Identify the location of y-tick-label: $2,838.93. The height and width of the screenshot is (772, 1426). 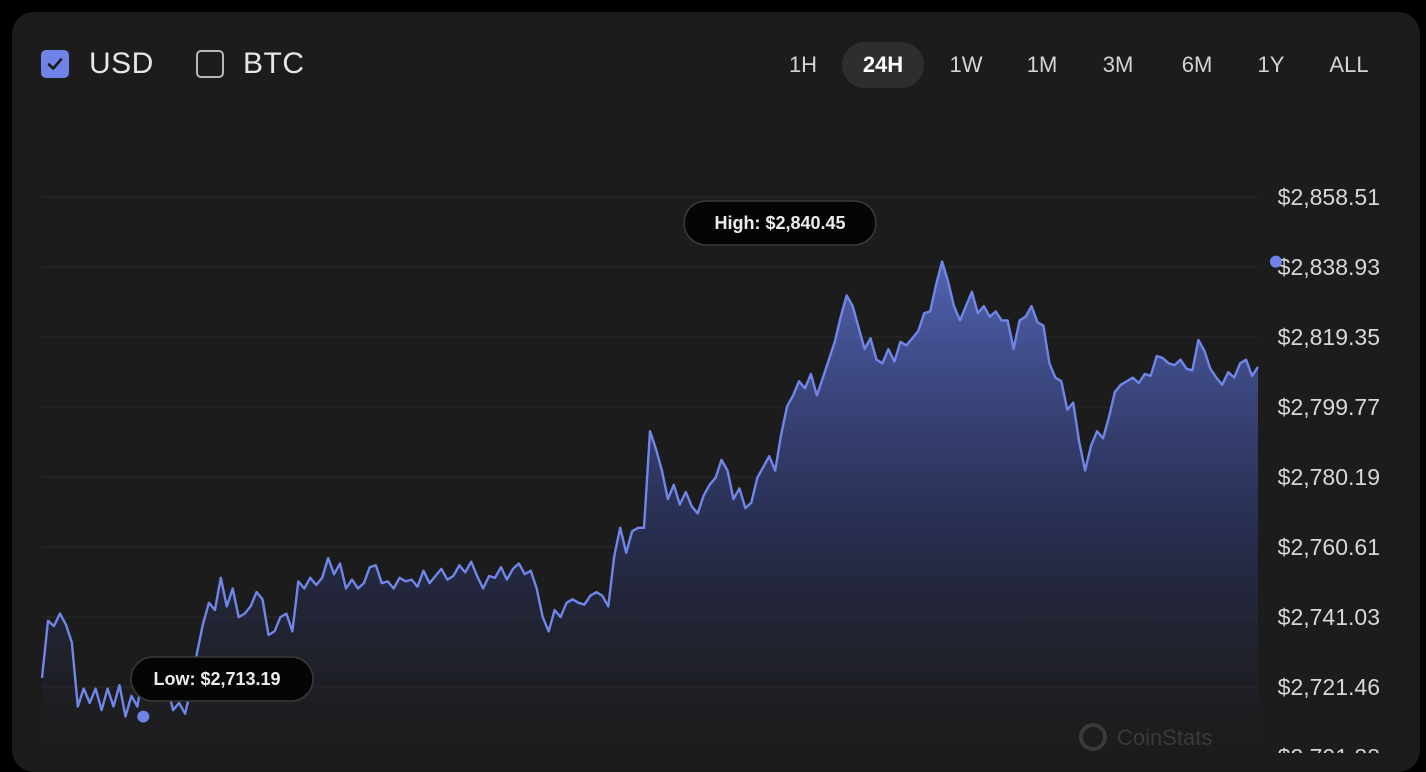
(1329, 267).